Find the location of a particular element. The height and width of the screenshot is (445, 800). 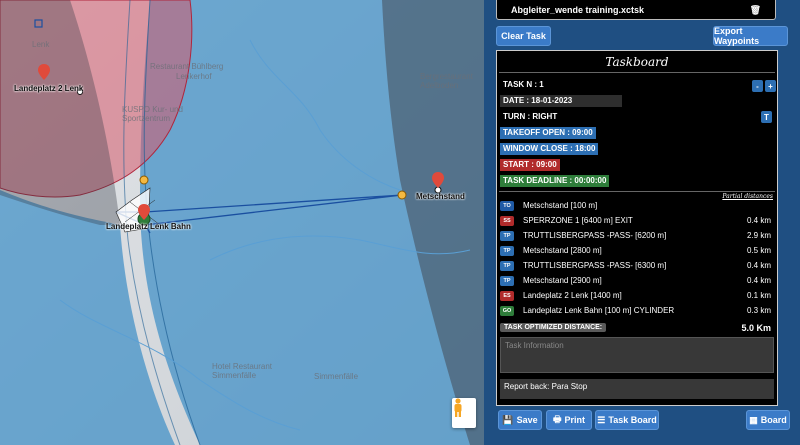

print-button: 🖶 Print is located at coordinates (569, 420).